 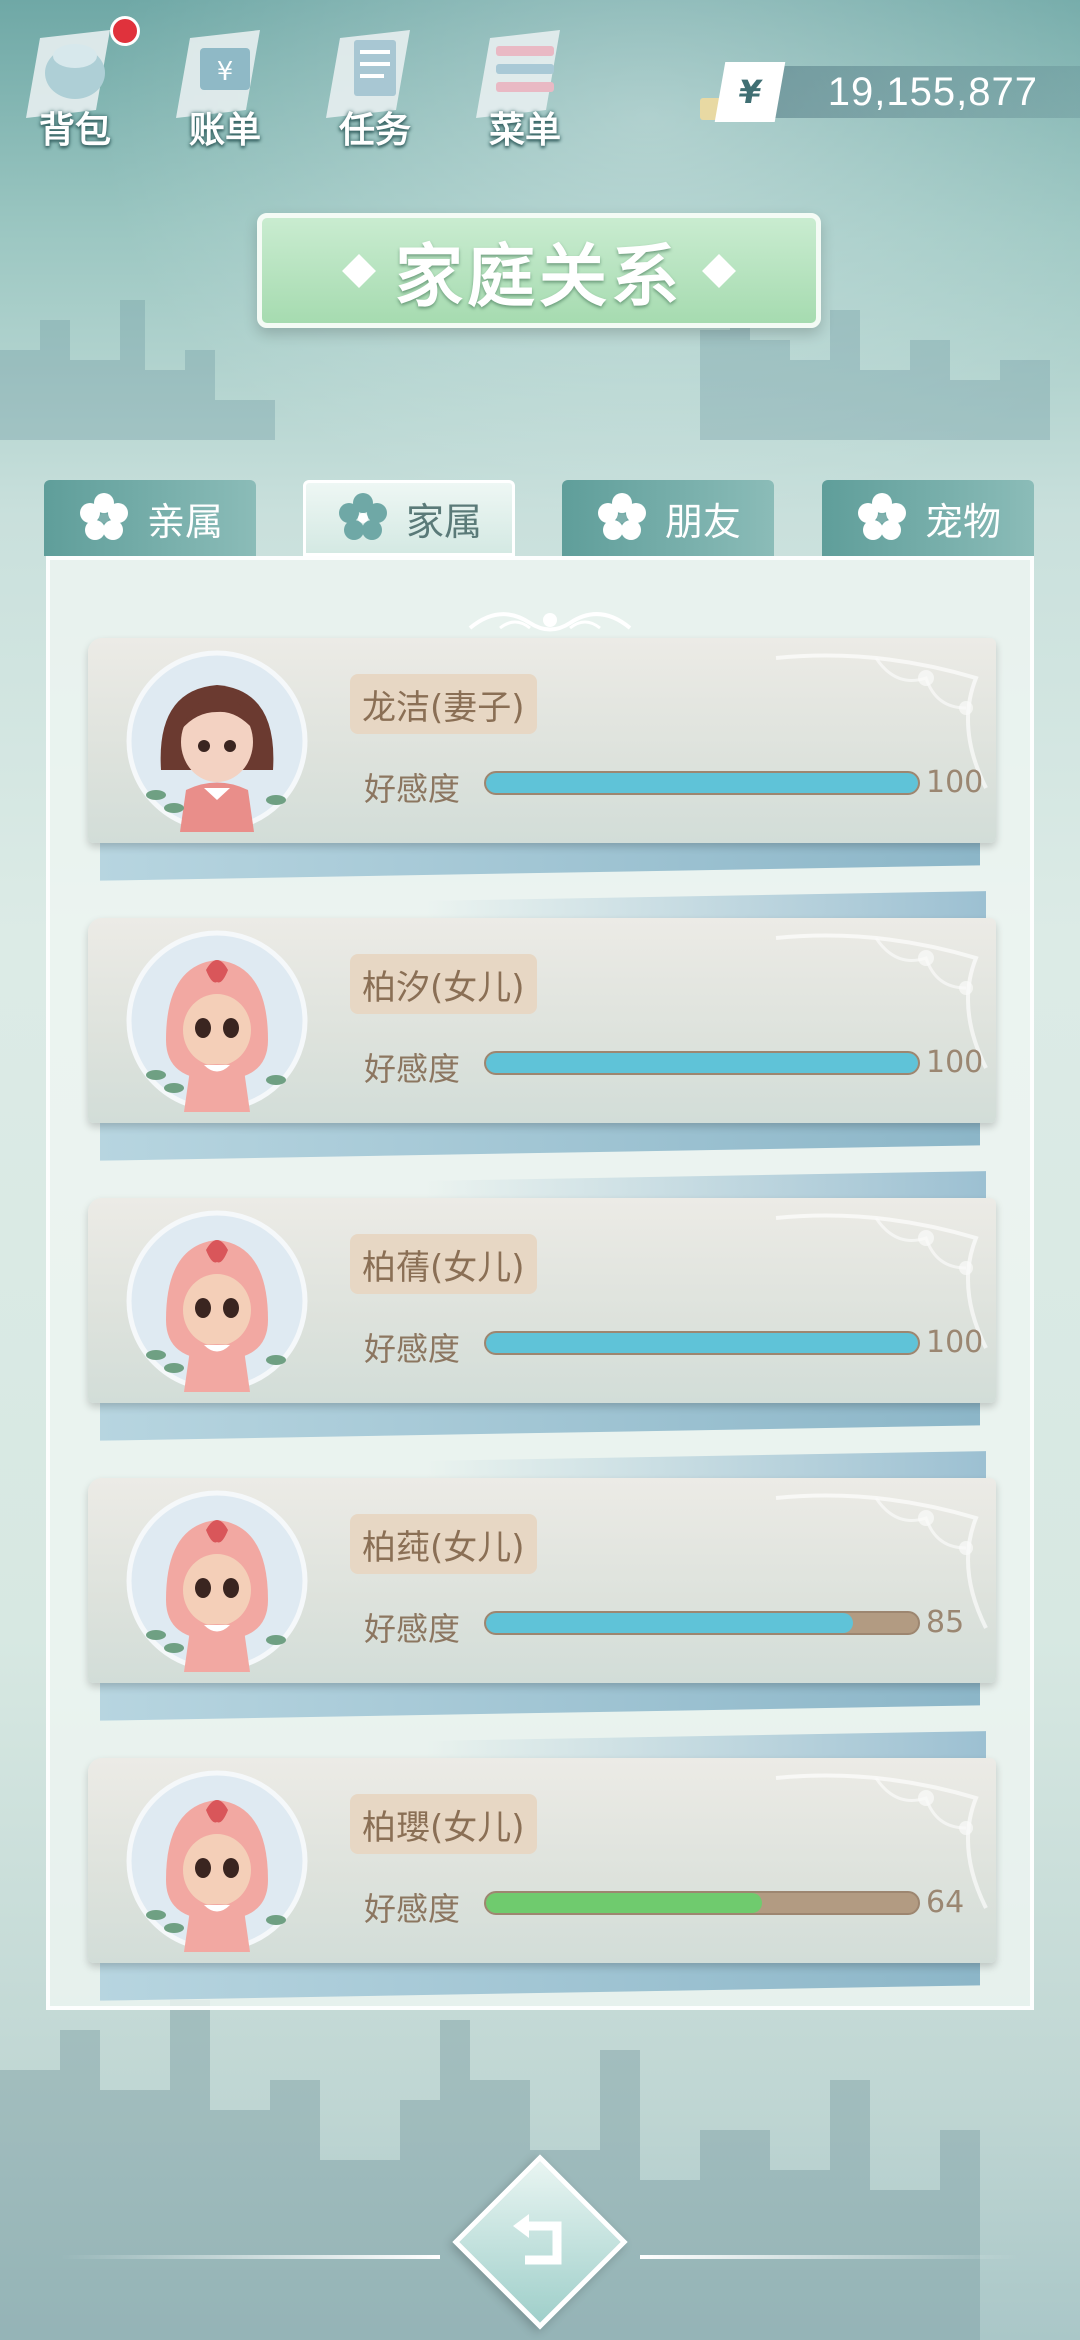 What do you see at coordinates (702, 521) in the screenshot?
I see `tab-label: 朋友` at bounding box center [702, 521].